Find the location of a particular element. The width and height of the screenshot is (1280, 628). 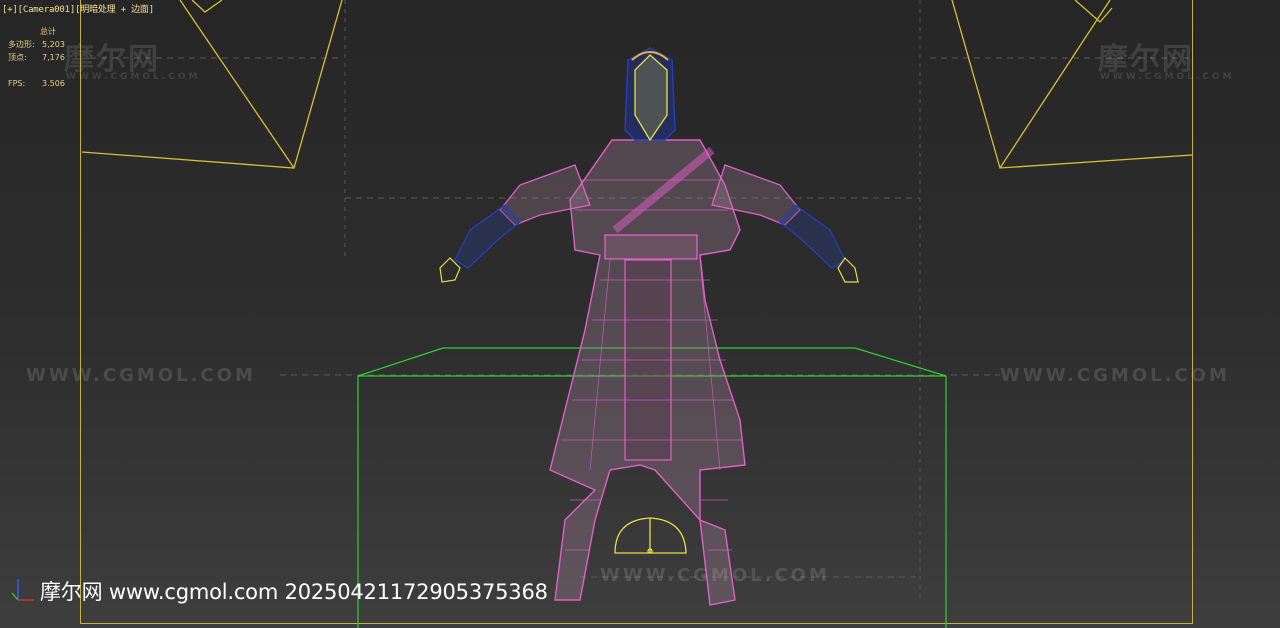

viewport-camera-label: [Camera001] is located at coordinates (47, 10).